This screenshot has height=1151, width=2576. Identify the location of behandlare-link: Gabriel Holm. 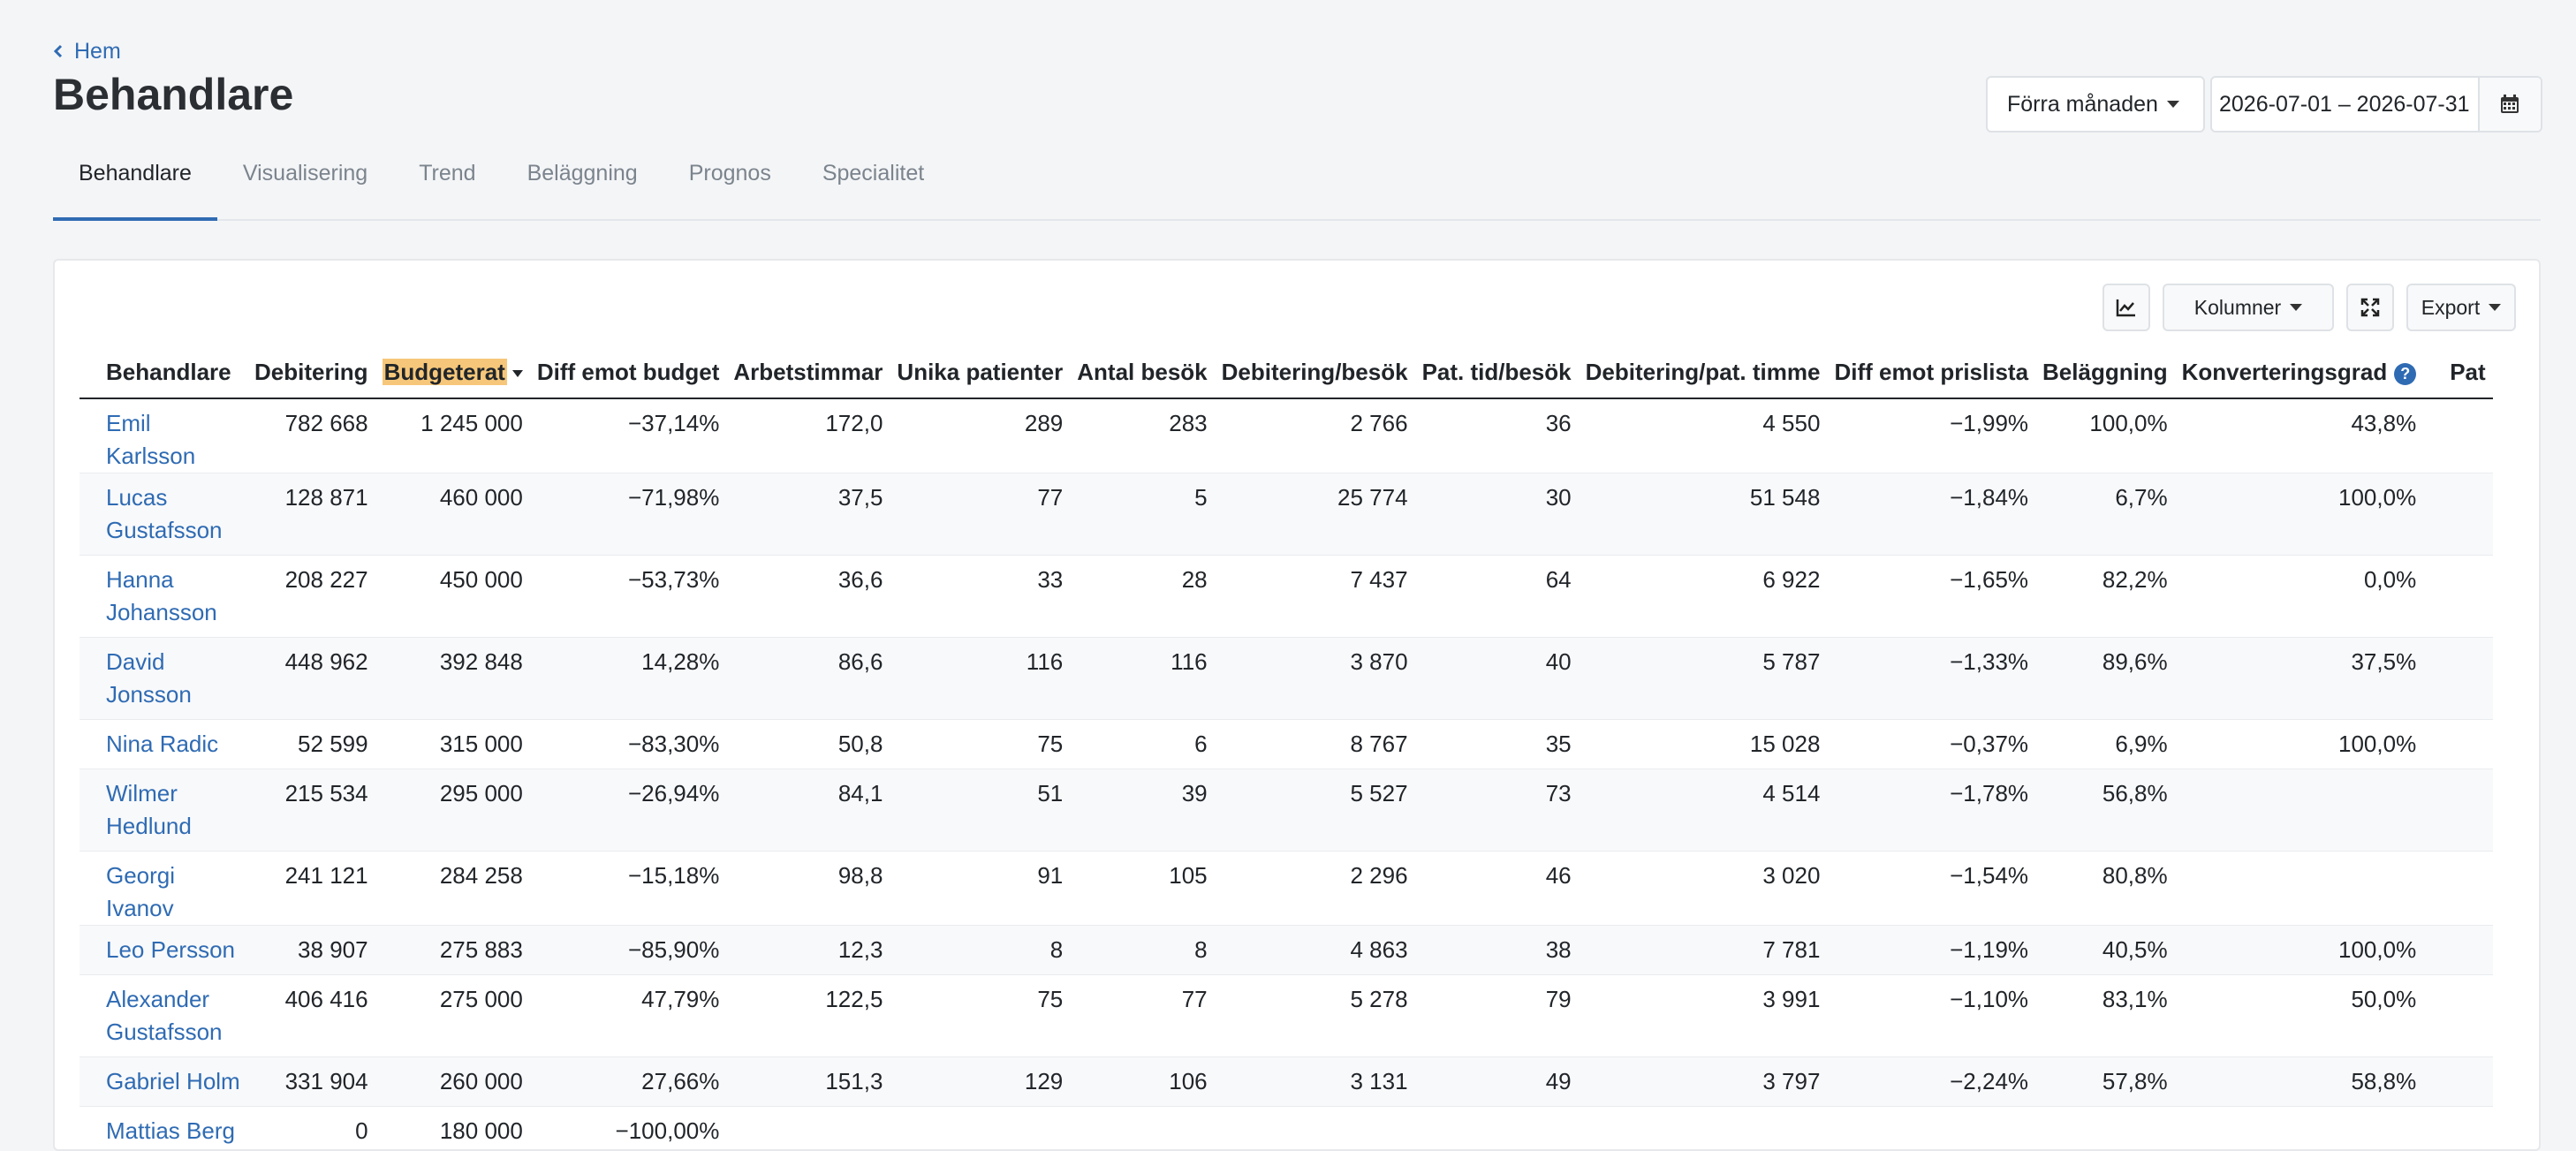
(163, 1082).